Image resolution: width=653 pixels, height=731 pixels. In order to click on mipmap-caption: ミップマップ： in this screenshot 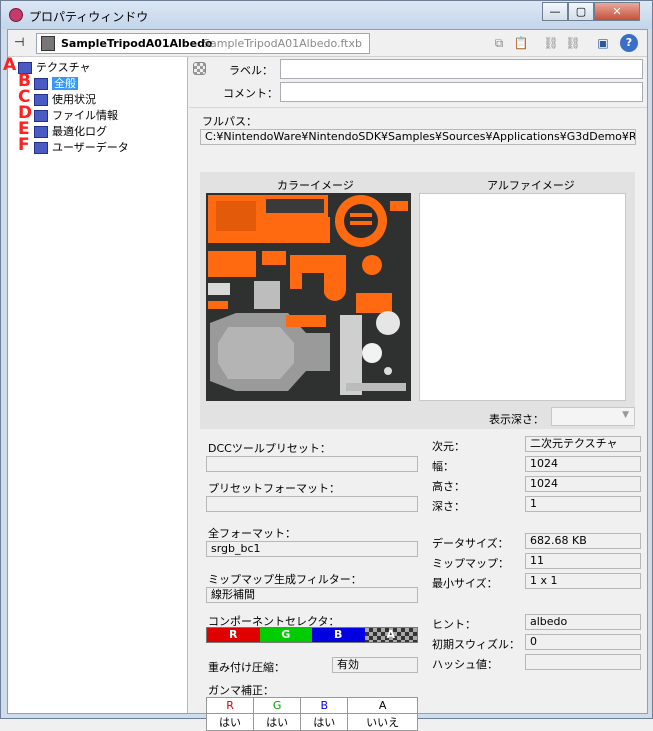, I will do `click(470, 563)`.